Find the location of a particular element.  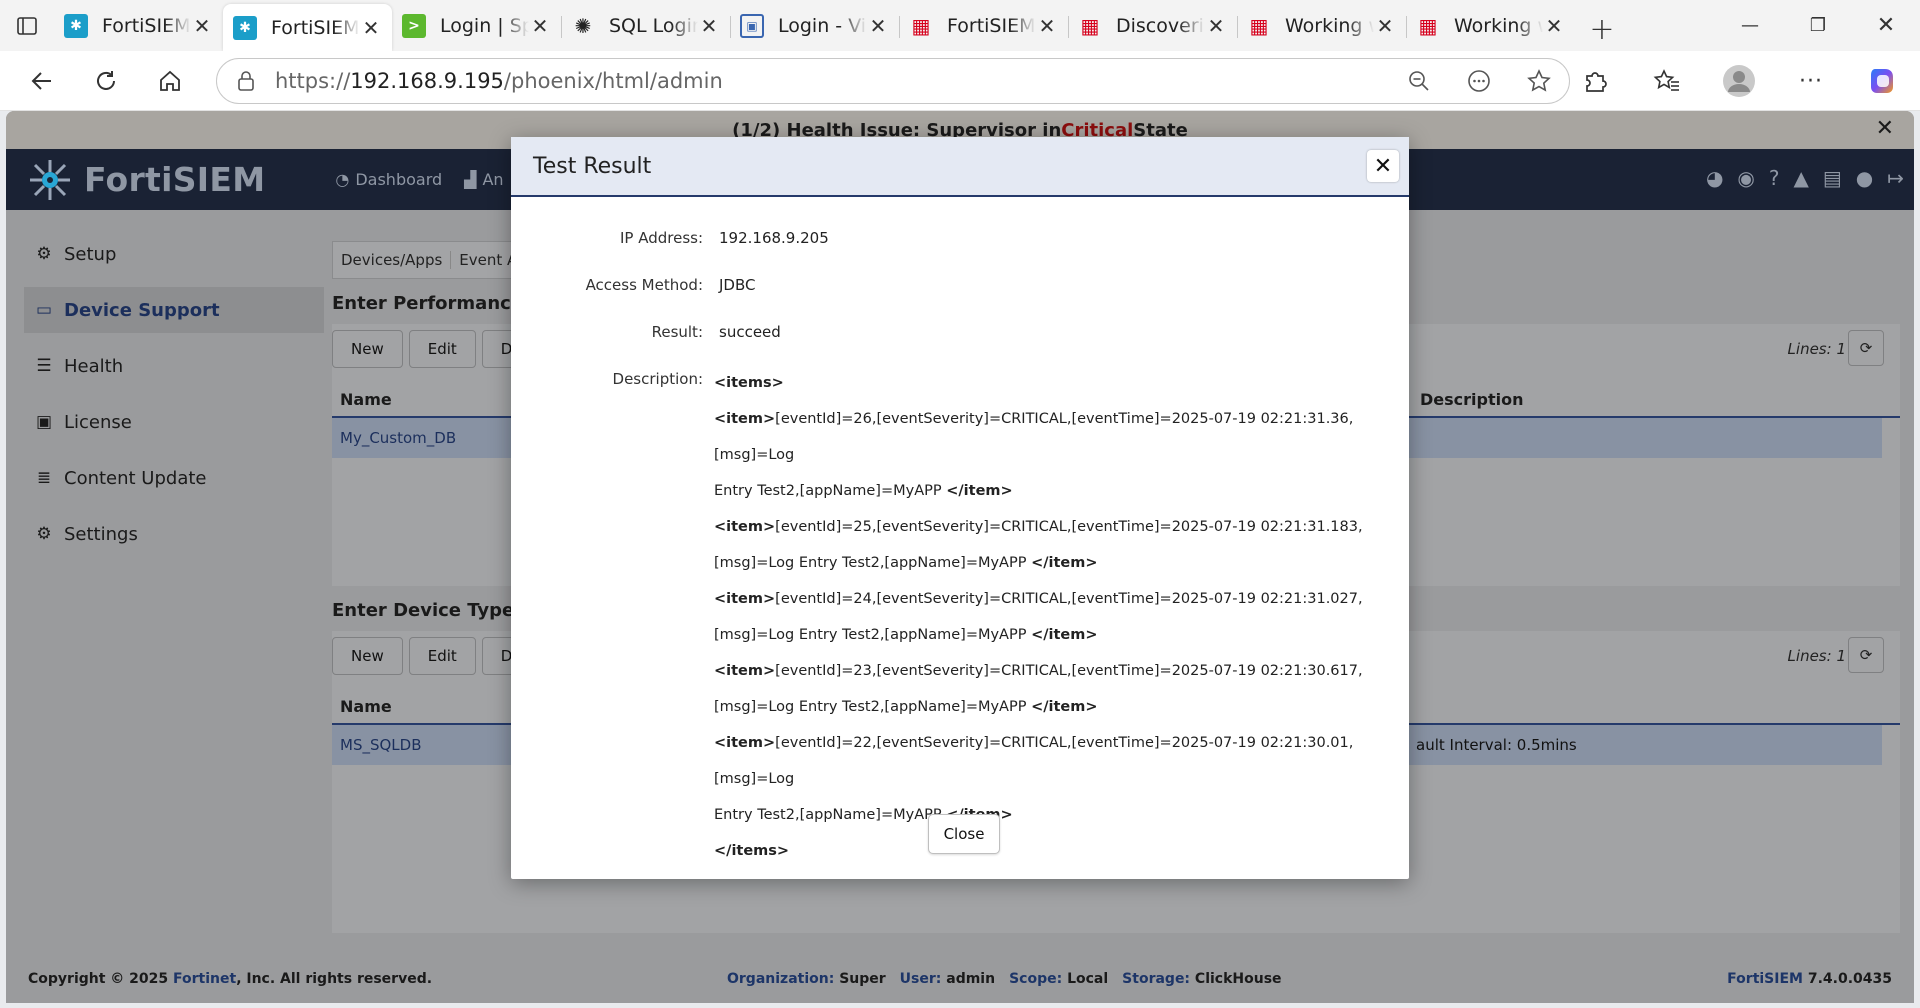

tab-devices-apps: Devices/Apps is located at coordinates (392, 260).